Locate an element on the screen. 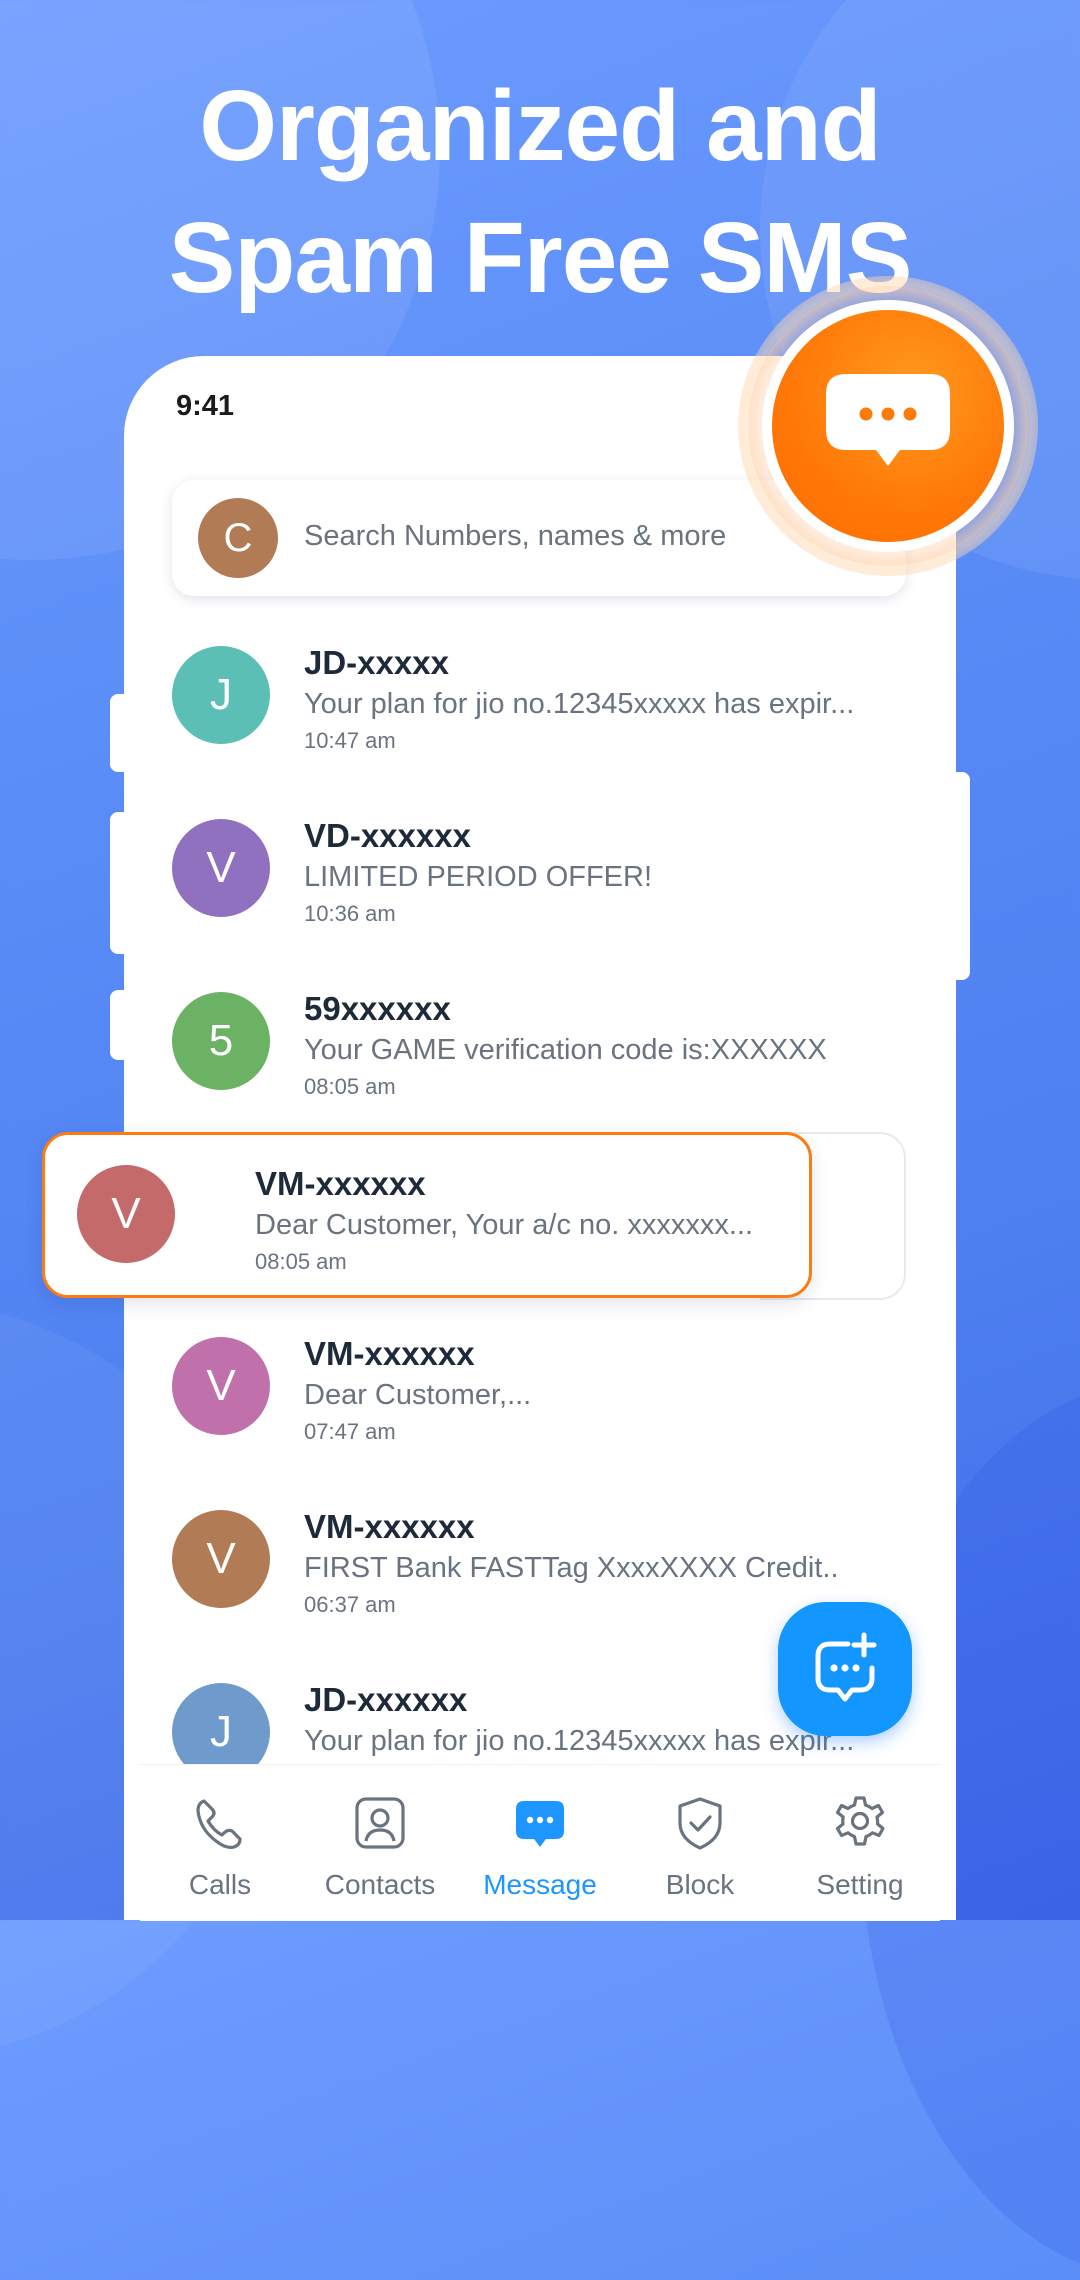 The height and width of the screenshot is (2280, 1080). gear-icon is located at coordinates (860, 1821).